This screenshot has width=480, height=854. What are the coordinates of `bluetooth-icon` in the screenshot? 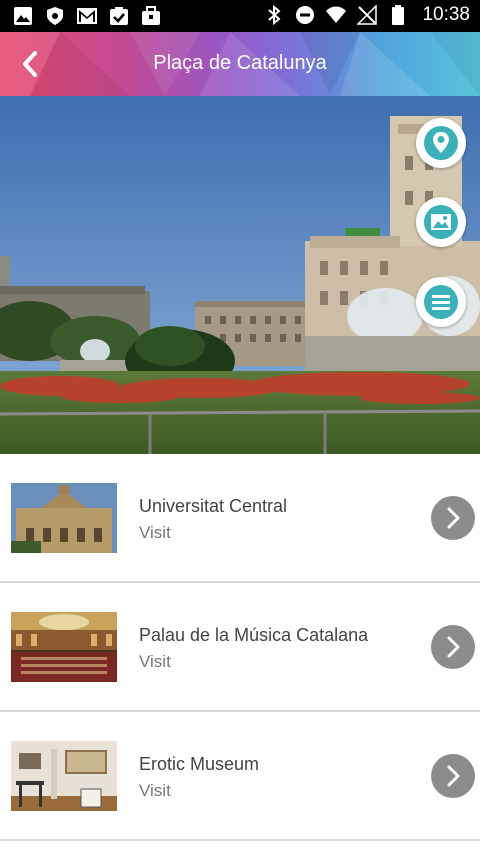 It's located at (274, 15).